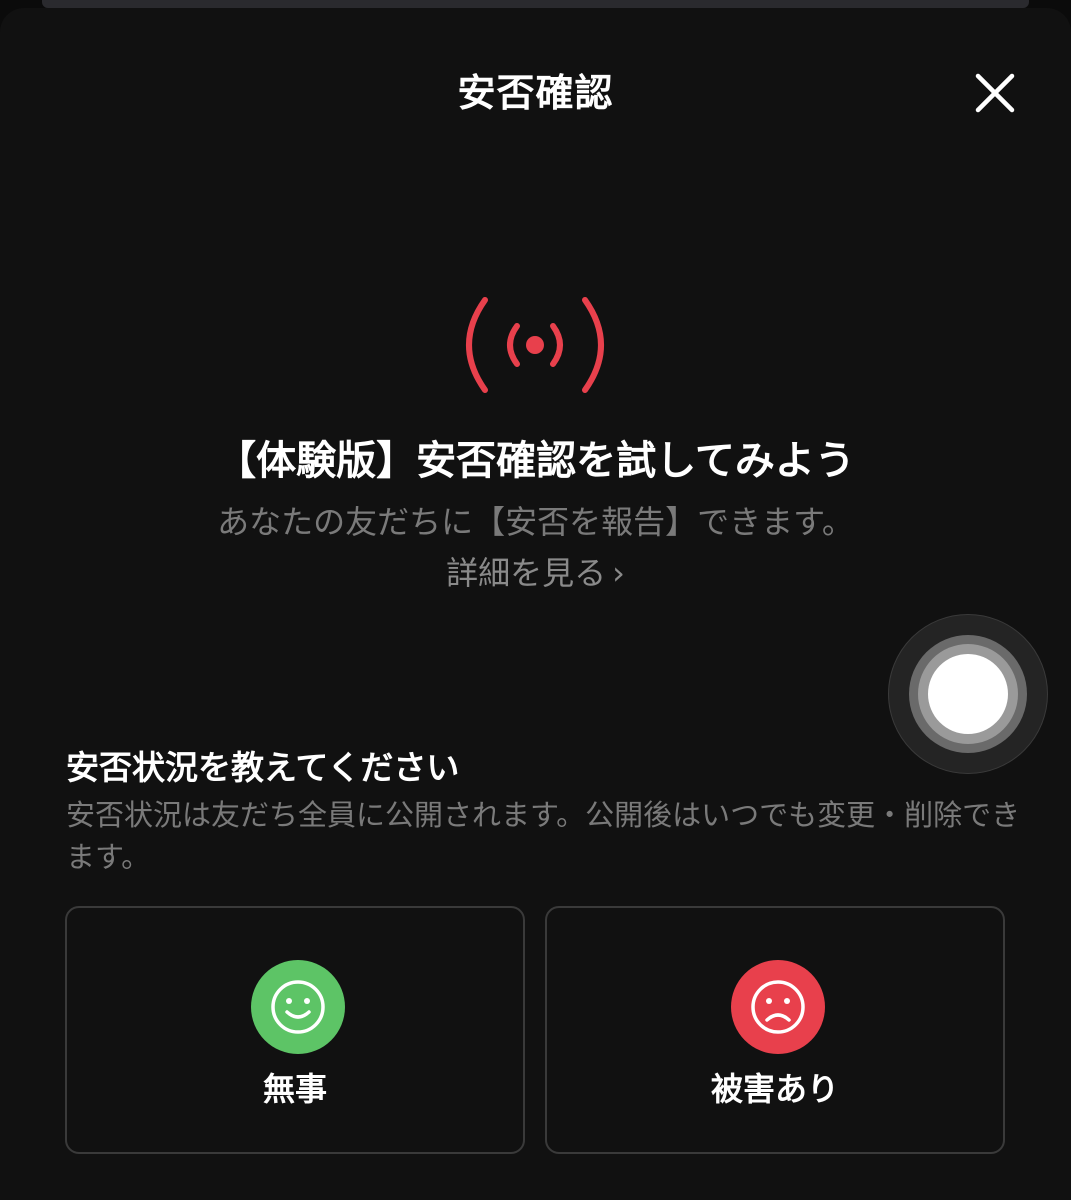 Image resolution: width=1071 pixels, height=1200 pixels. I want to click on hero-title: 【体験版】安否確認を試してみよう, so click(535, 461).